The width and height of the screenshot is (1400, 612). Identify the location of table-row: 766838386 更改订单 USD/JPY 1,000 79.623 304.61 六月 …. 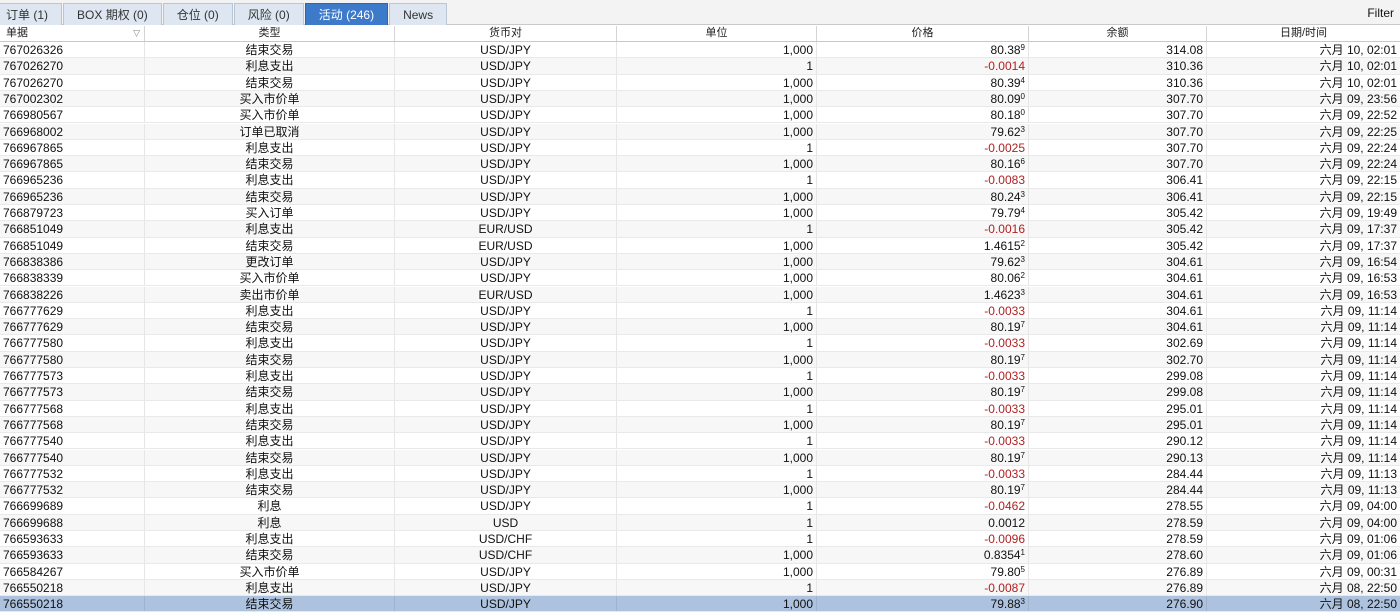
(700, 262).